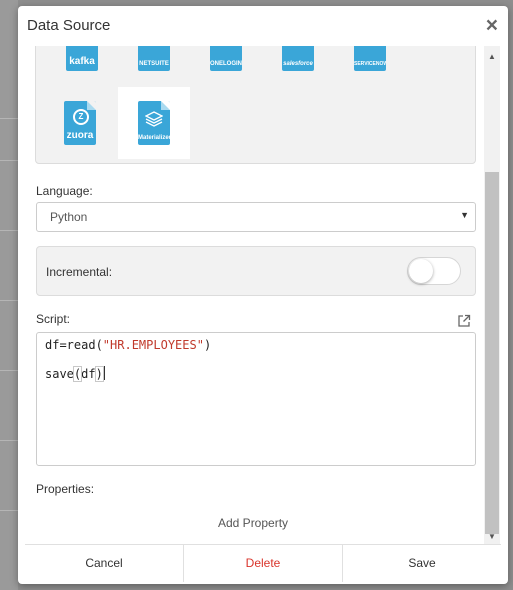  Describe the element at coordinates (88, 374) in the screenshot. I see `code-token: df` at that location.